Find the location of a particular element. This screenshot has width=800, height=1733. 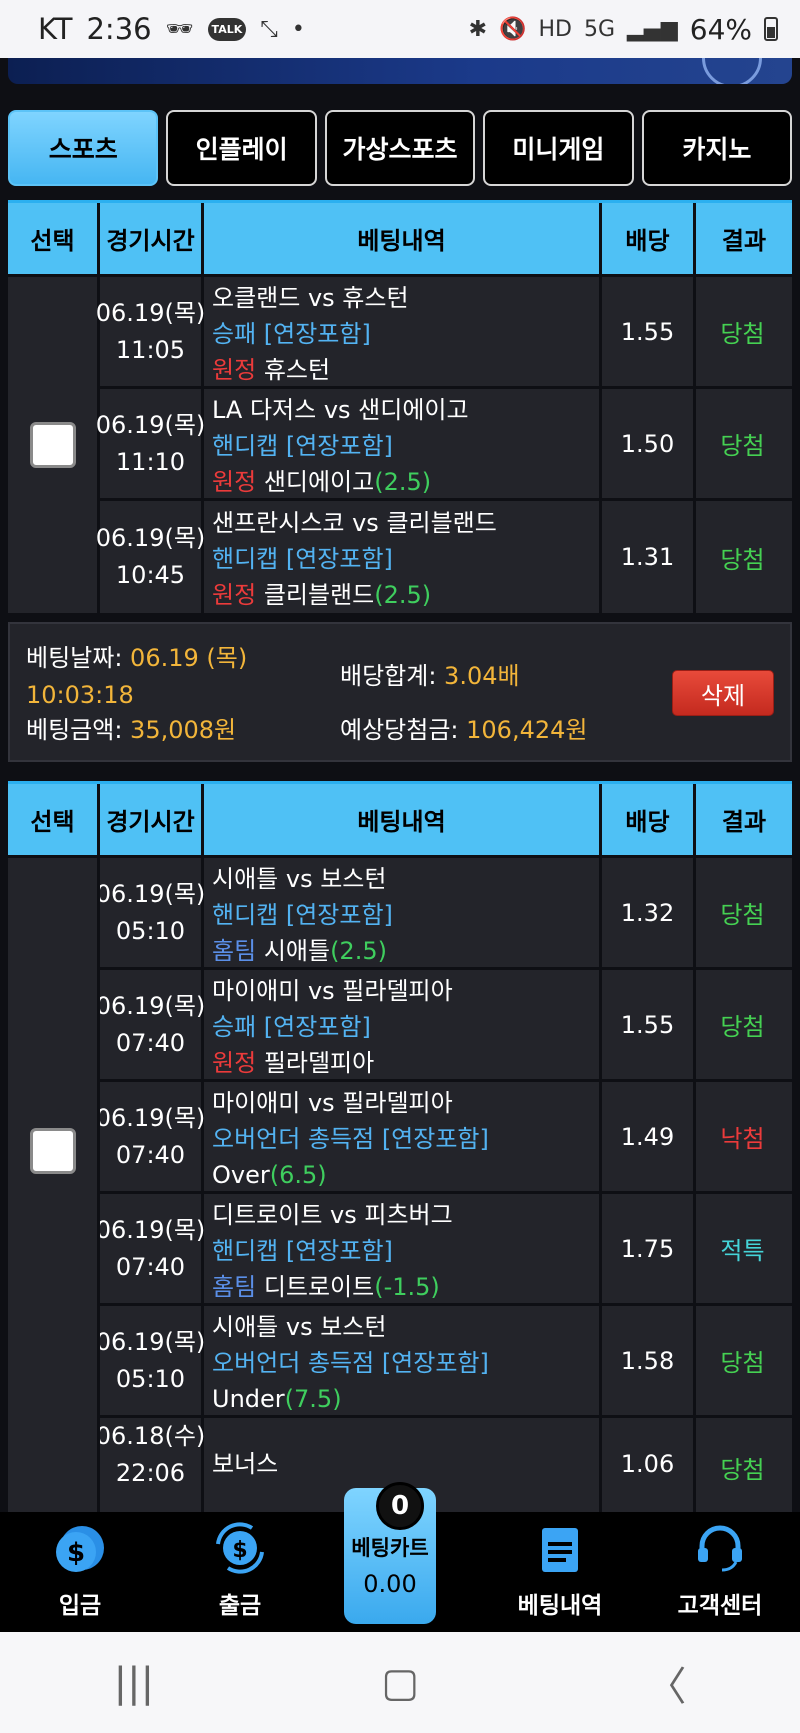

pick-team: Over is located at coordinates (241, 1174).